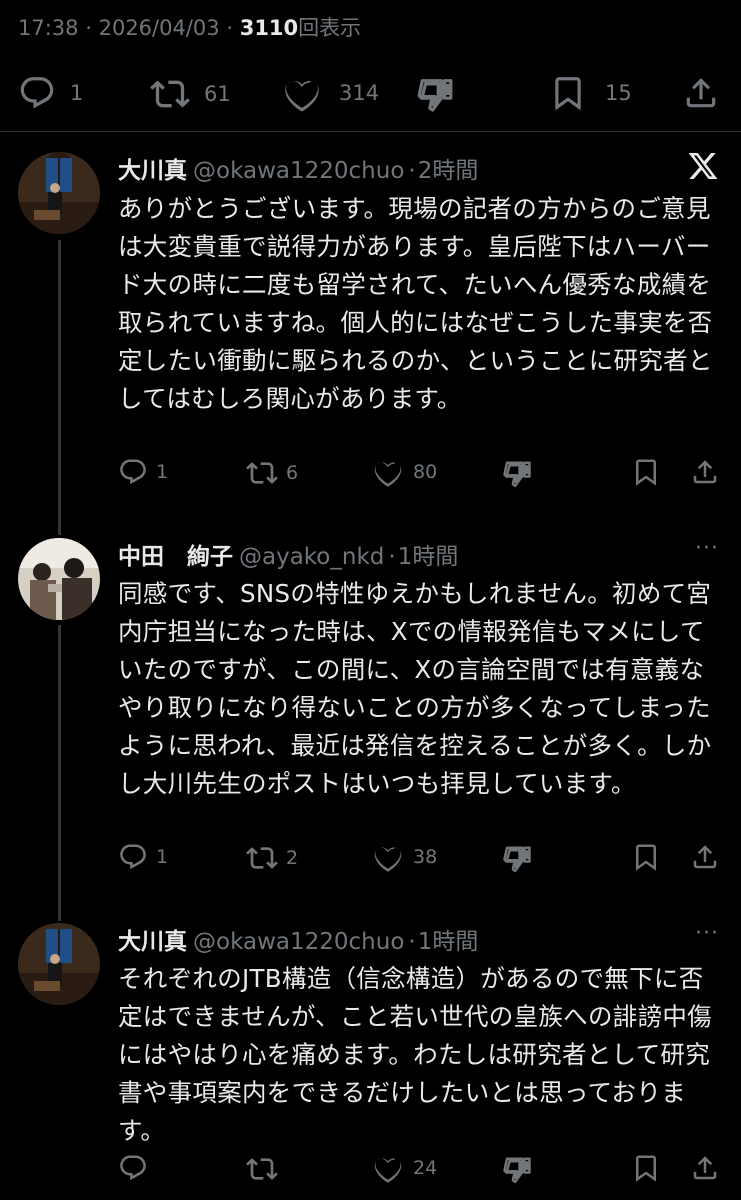 The width and height of the screenshot is (741, 1200). I want to click on reply-header: 中田 絢子 @ayako_nkd ·1時間, so click(288, 554).